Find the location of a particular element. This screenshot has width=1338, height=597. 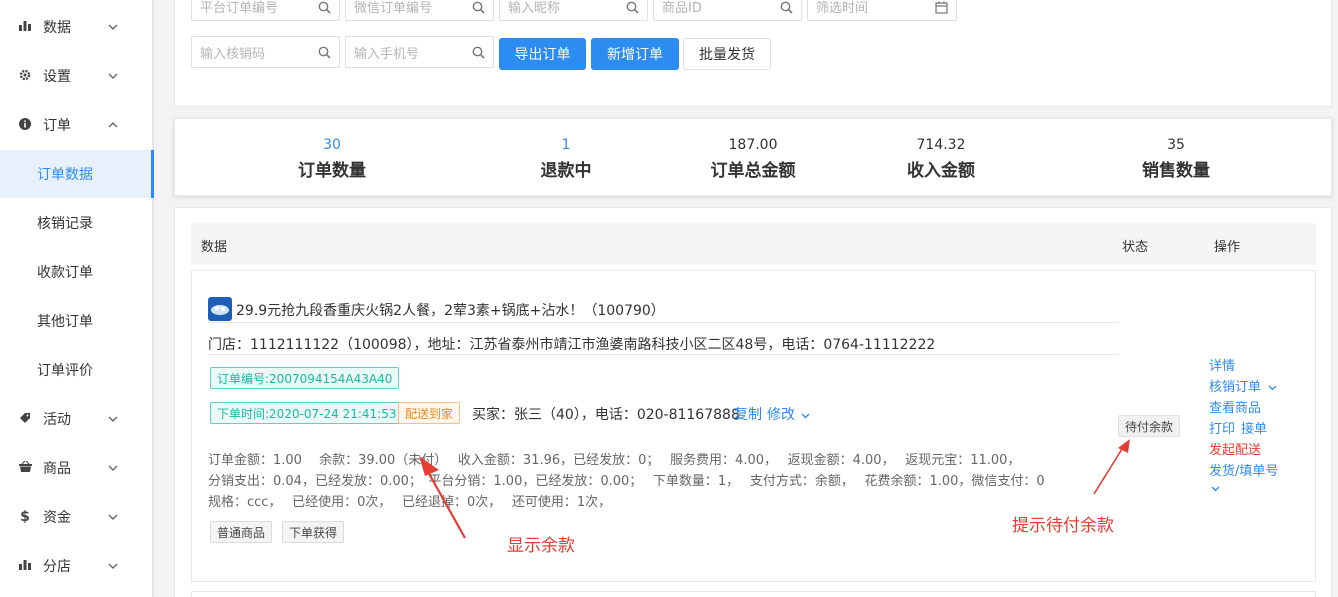

accept-link: 接单 is located at coordinates (1254, 427).